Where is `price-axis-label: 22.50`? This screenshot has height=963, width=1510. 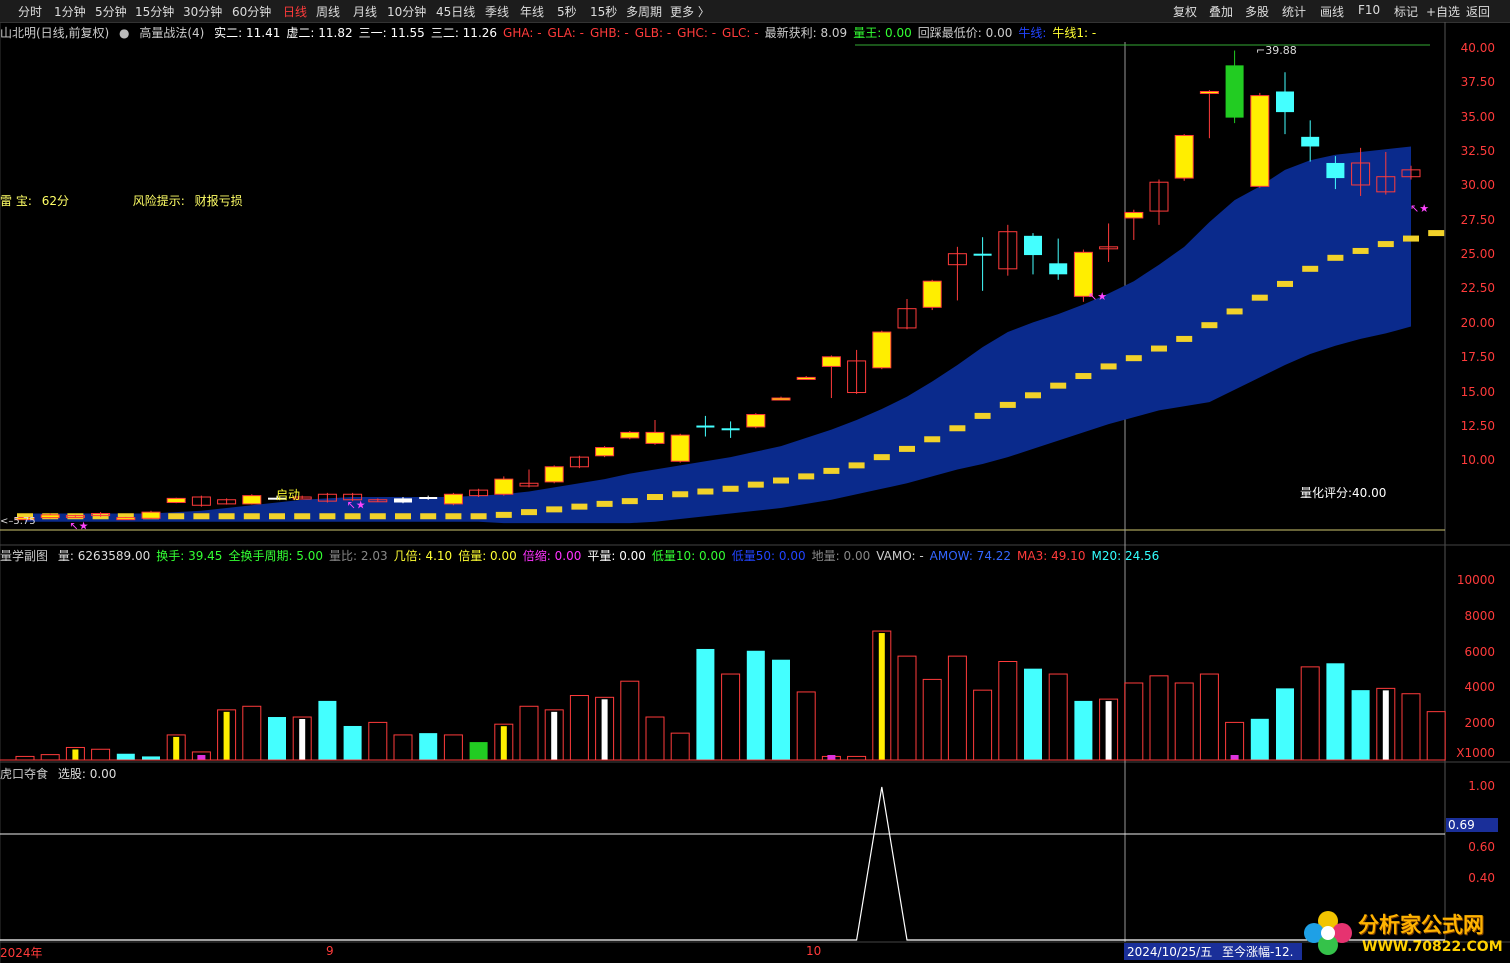 price-axis-label: 22.50 is located at coordinates (1477, 288).